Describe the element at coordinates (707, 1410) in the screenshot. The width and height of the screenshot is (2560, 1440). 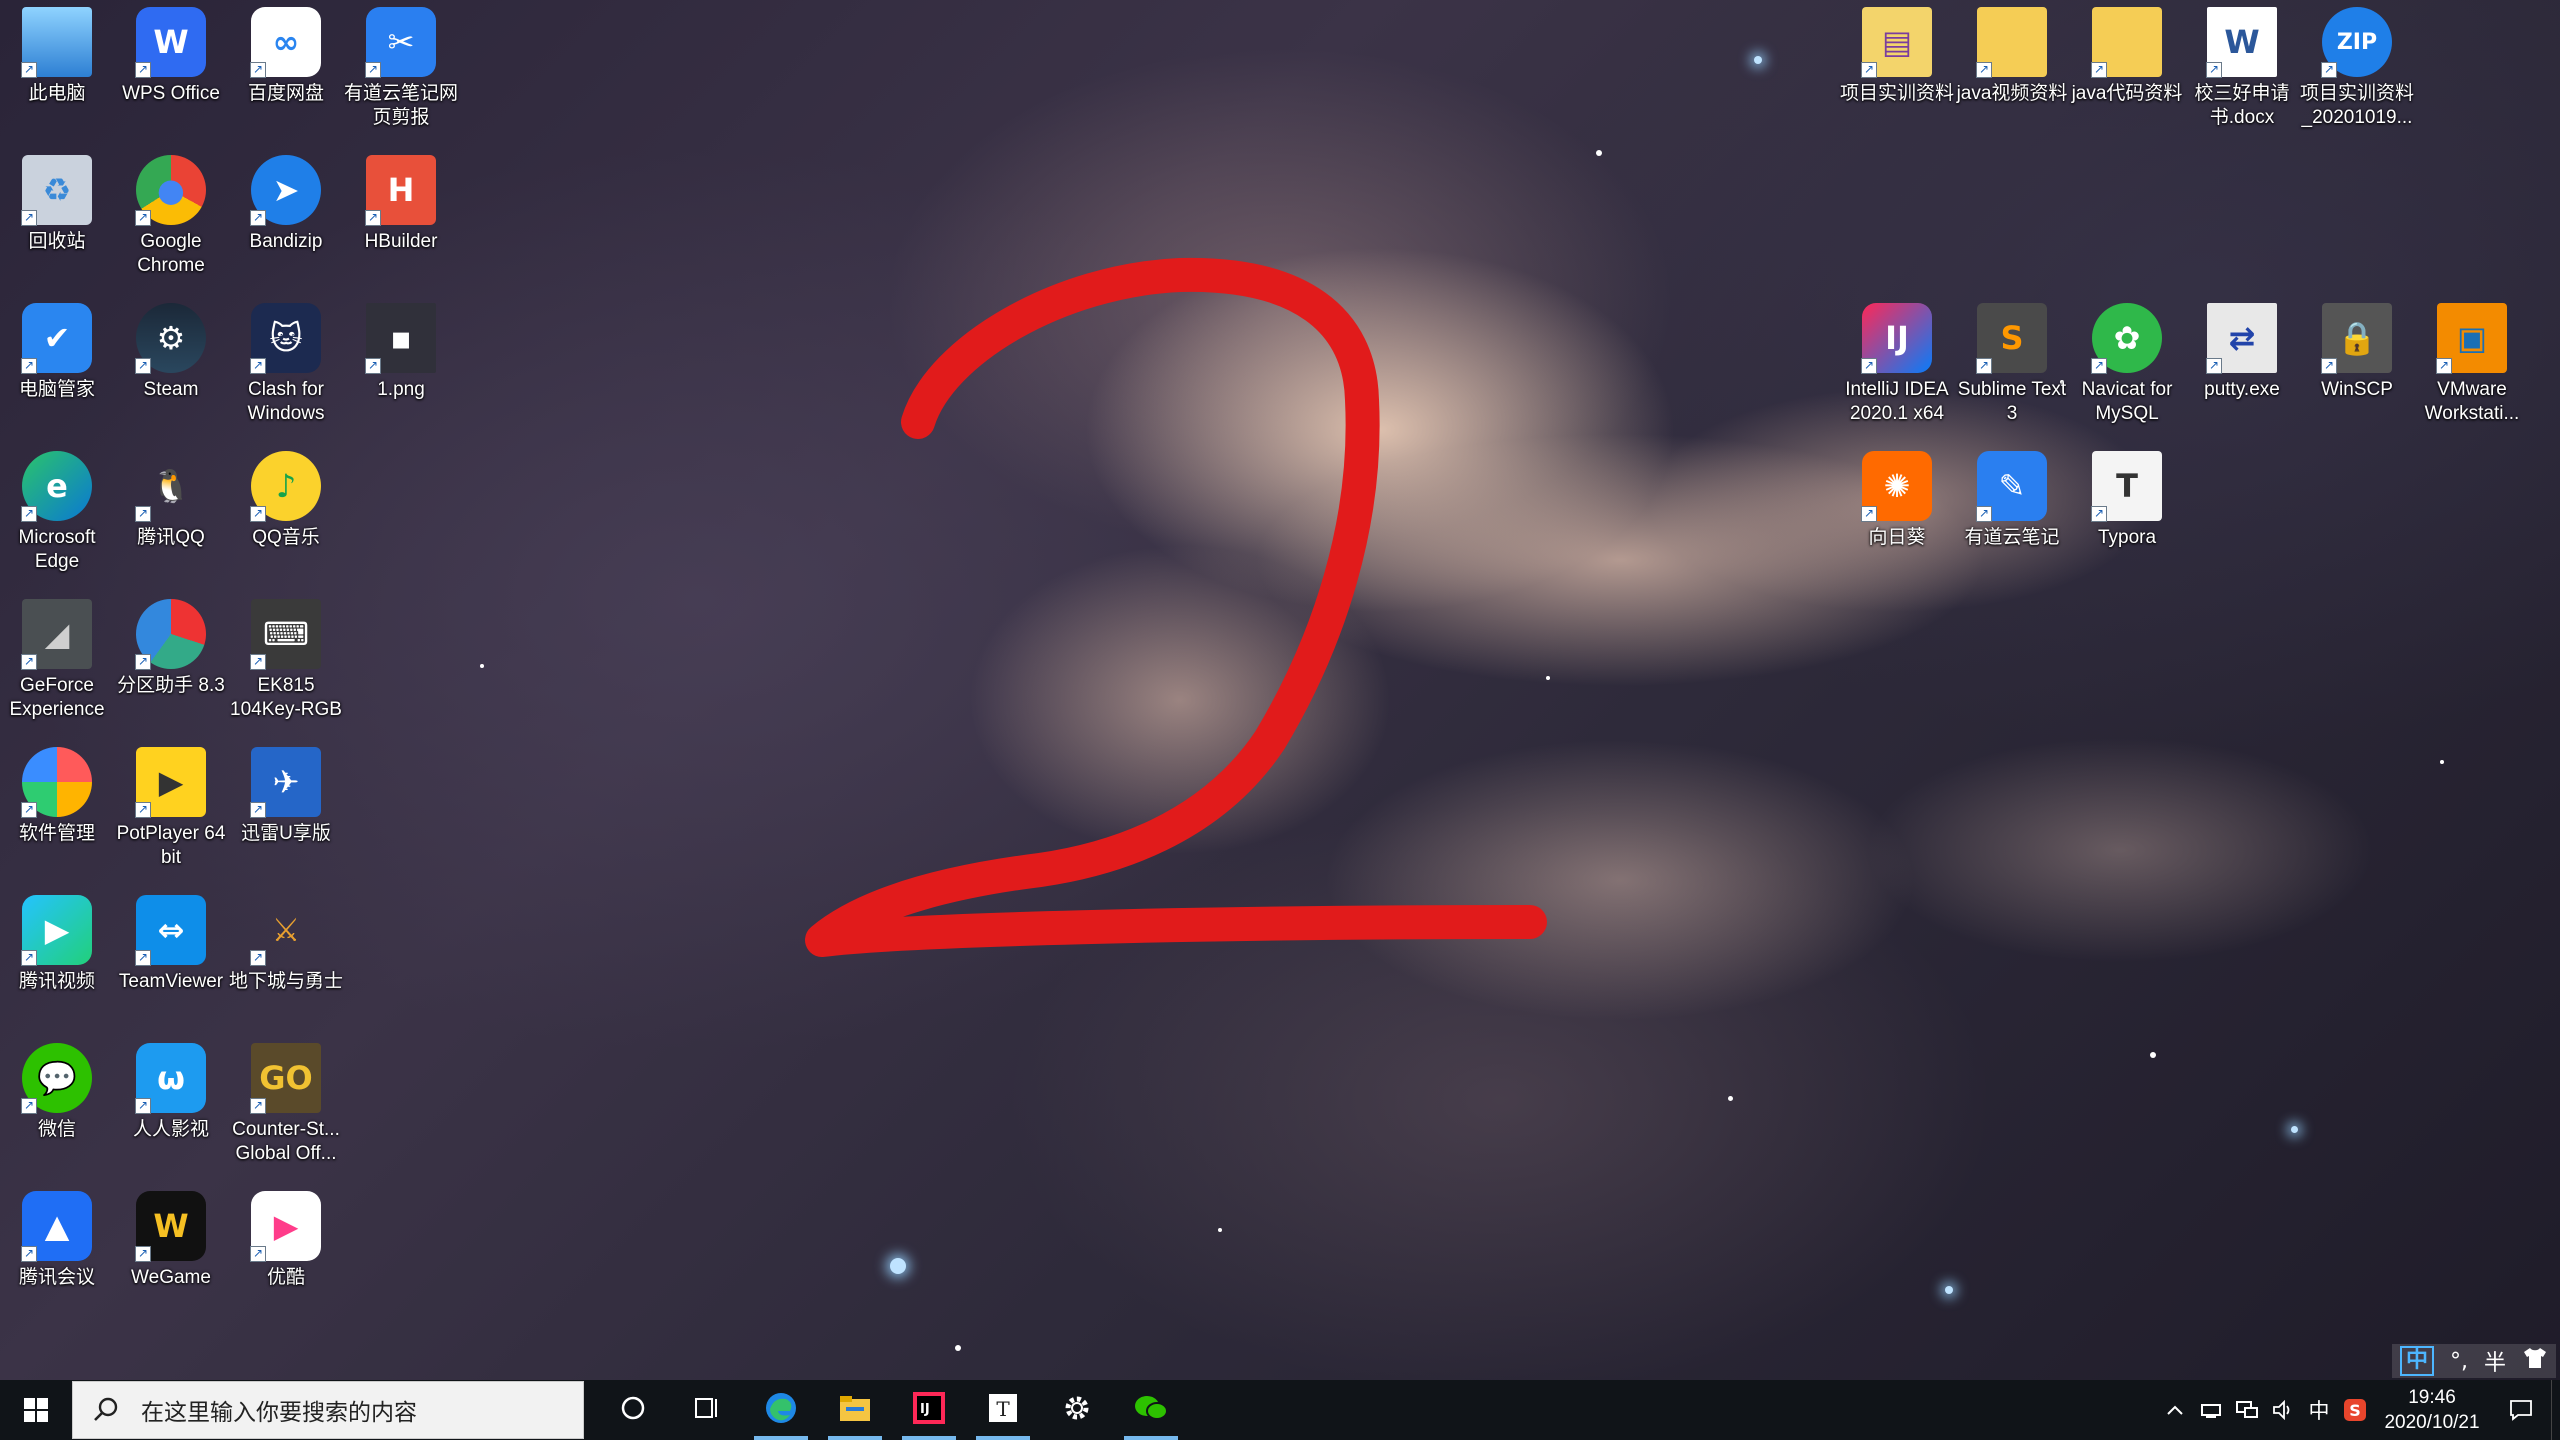
I see `taskbar-button-task-view` at that location.